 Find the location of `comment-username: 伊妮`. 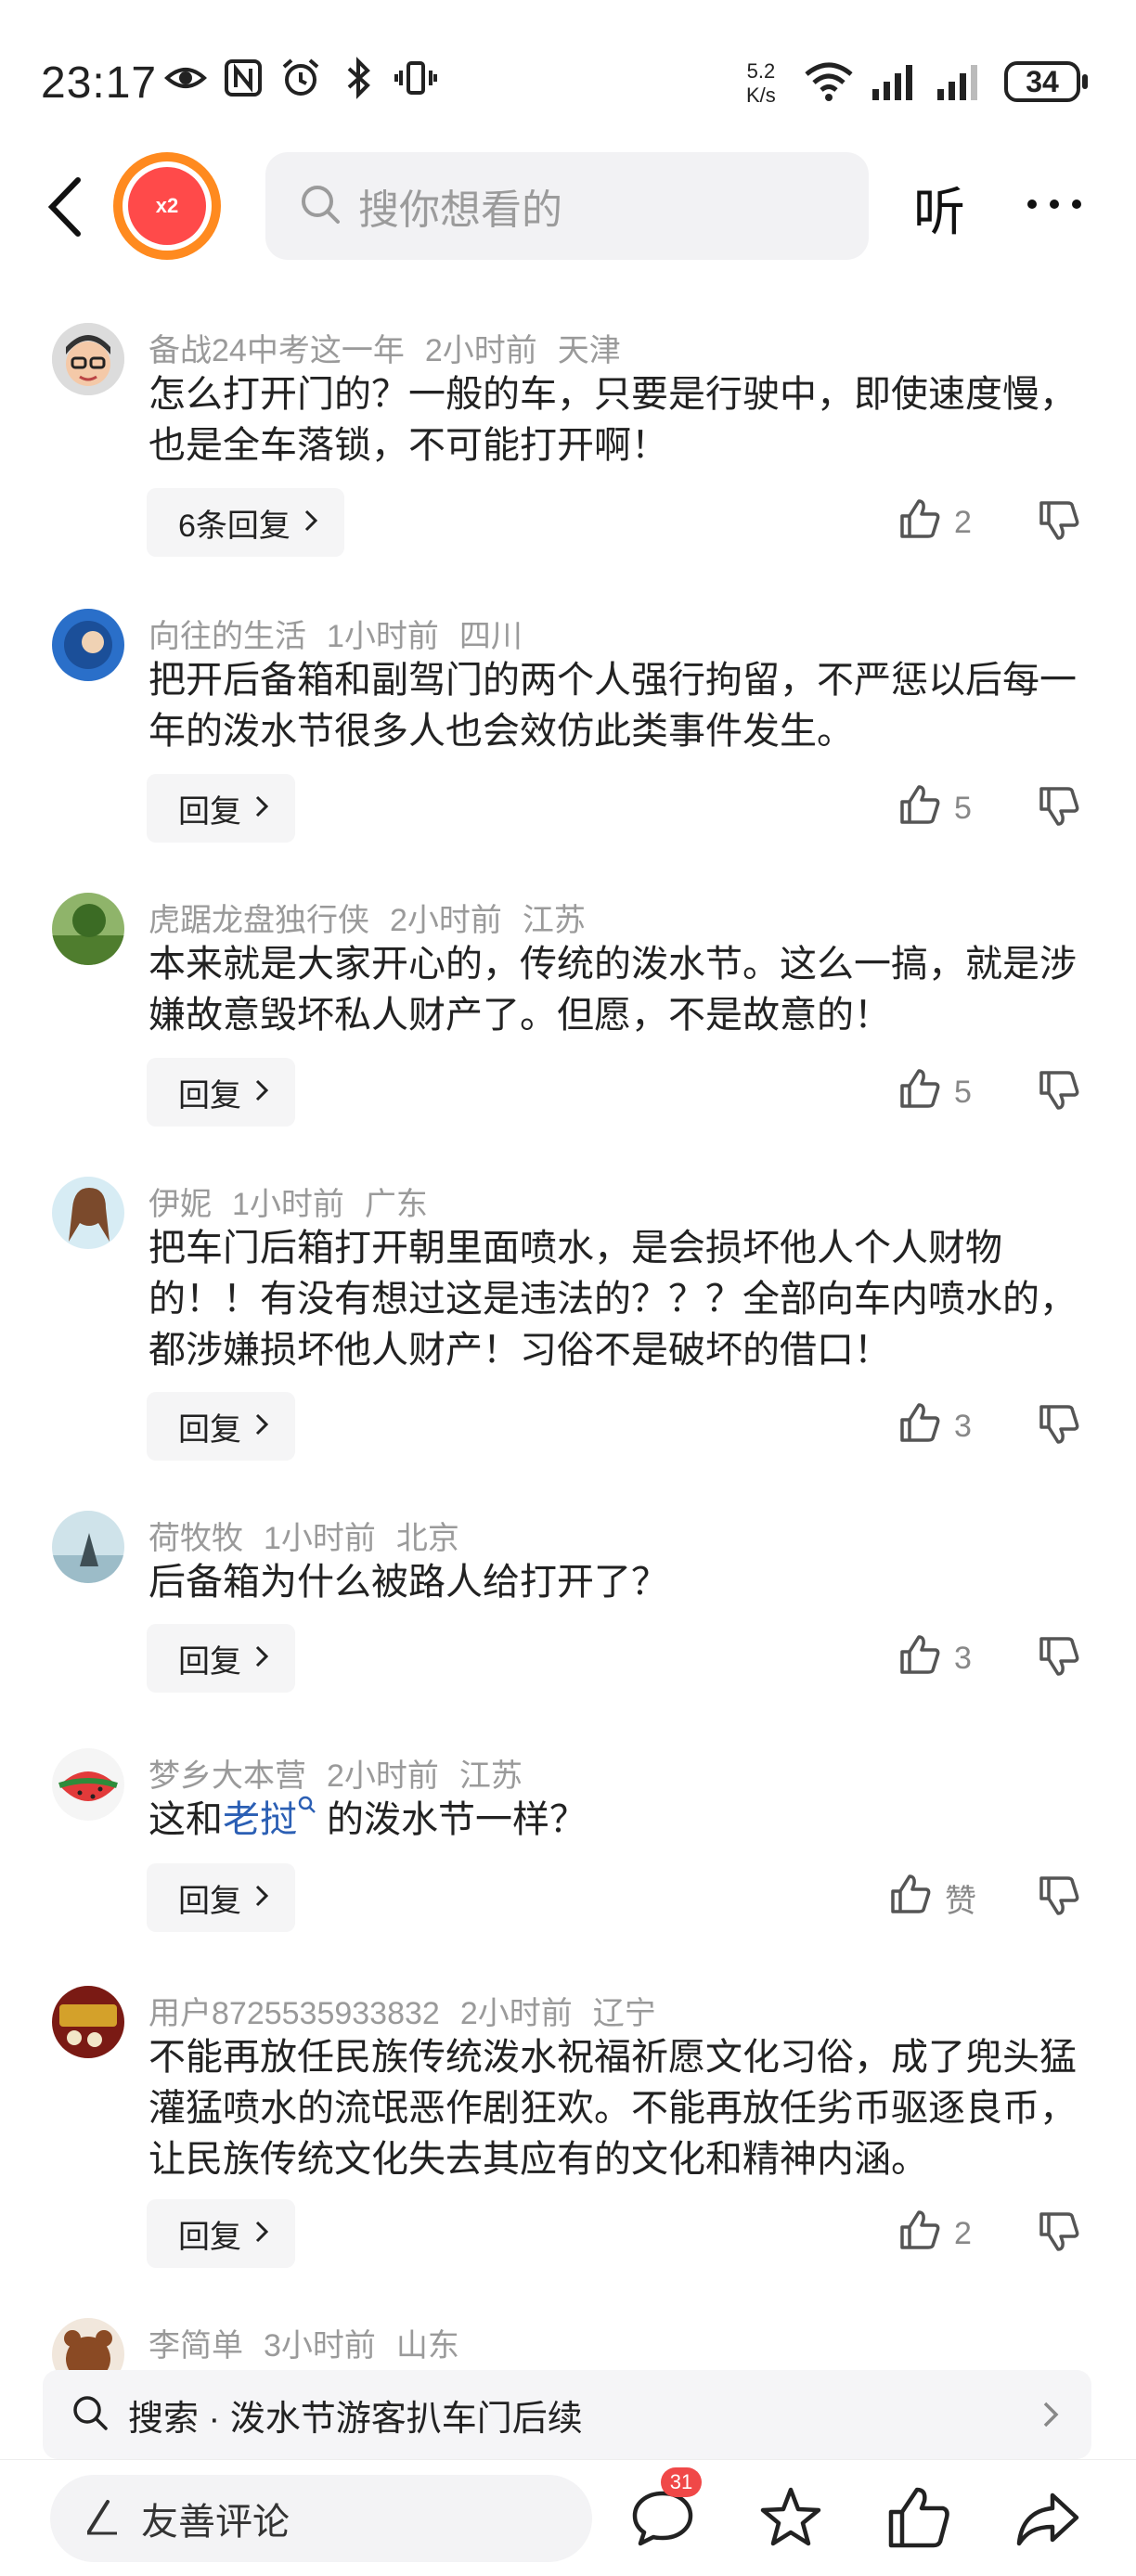

comment-username: 伊妮 is located at coordinates (180, 1204).